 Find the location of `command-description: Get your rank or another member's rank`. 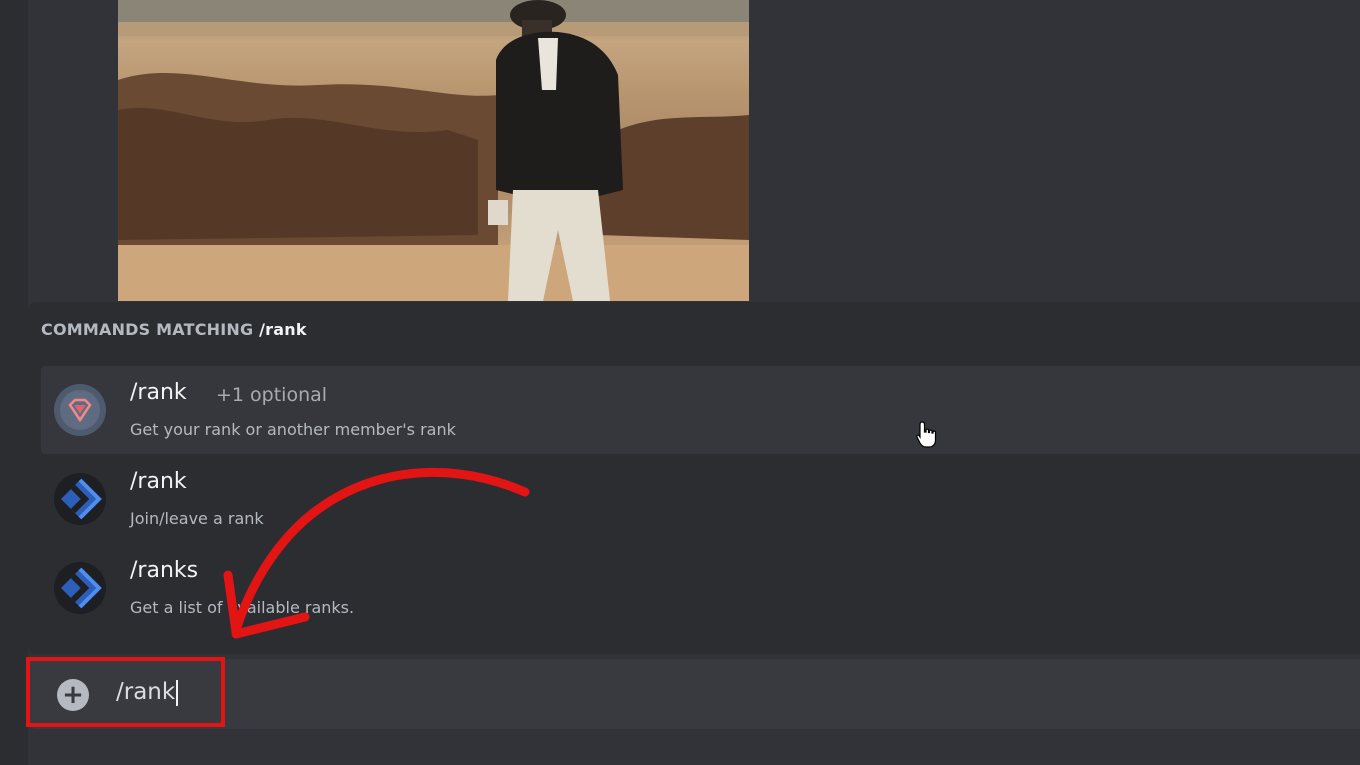

command-description: Get your rank or another member's rank is located at coordinates (293, 429).